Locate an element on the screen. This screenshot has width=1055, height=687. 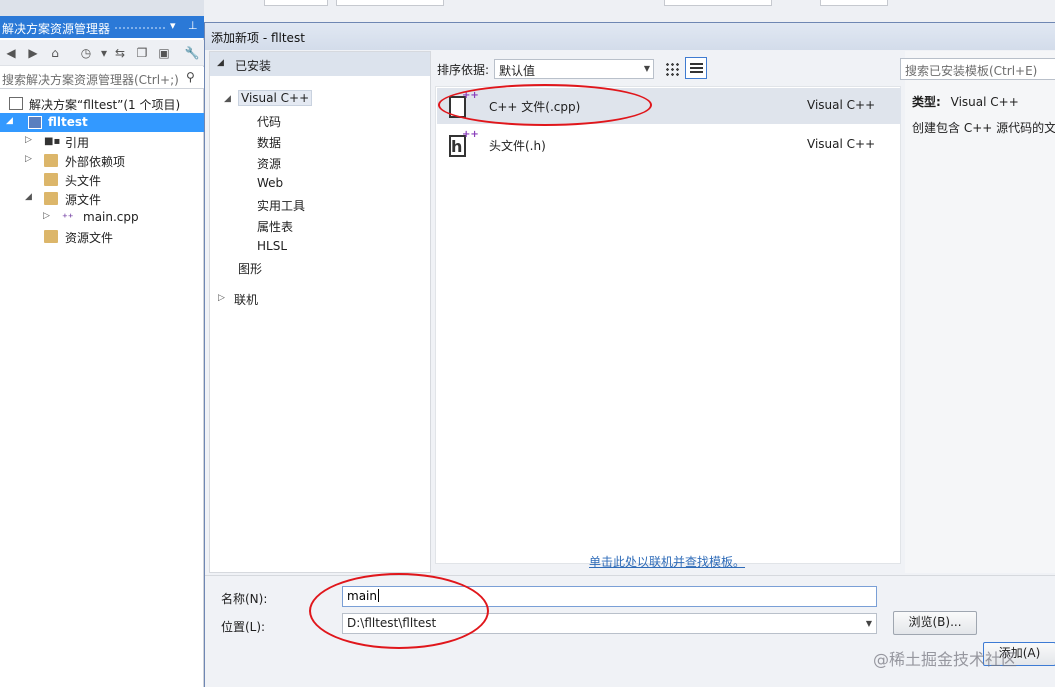
category-hlsl: HLSL is located at coordinates (320, 246).